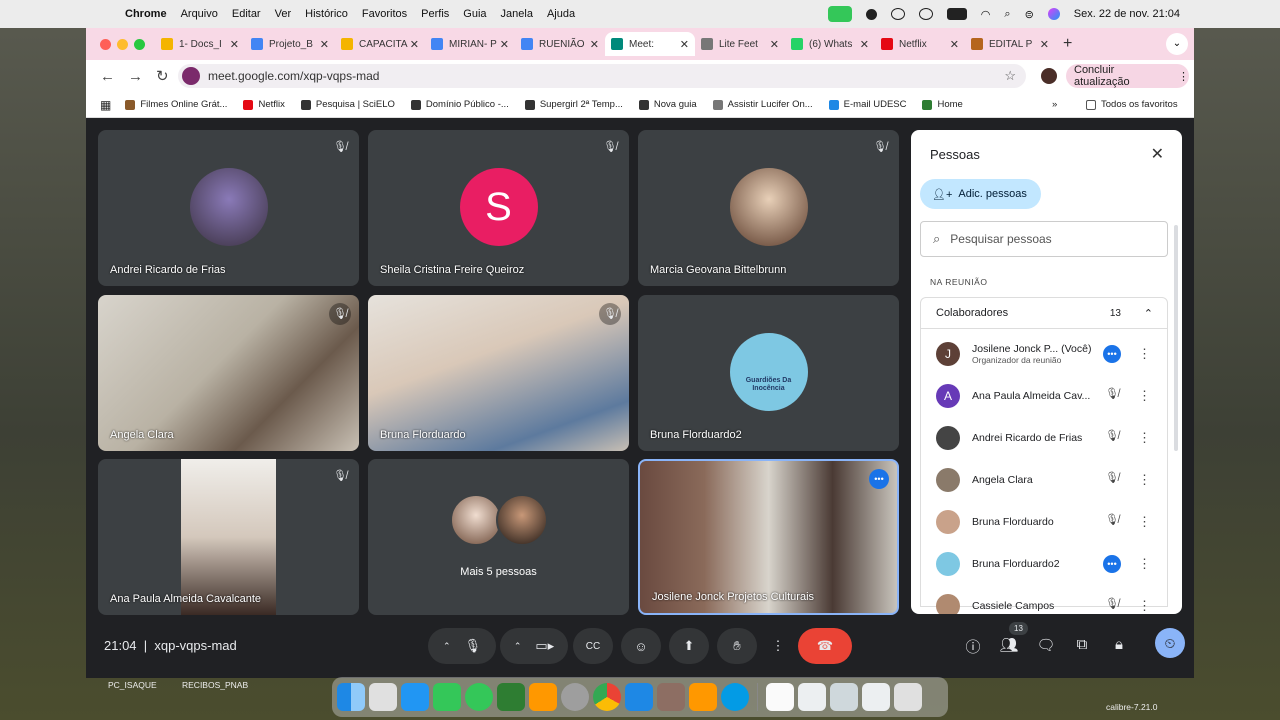  I want to click on messages-icon, so click(479, 697).